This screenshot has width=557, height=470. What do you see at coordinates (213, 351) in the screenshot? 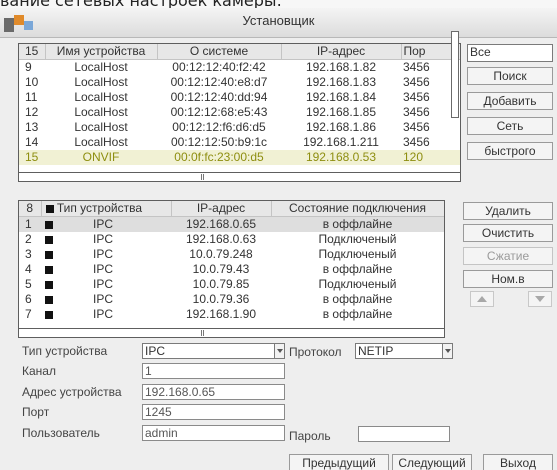
I see `device-type-select: IPC` at bounding box center [213, 351].